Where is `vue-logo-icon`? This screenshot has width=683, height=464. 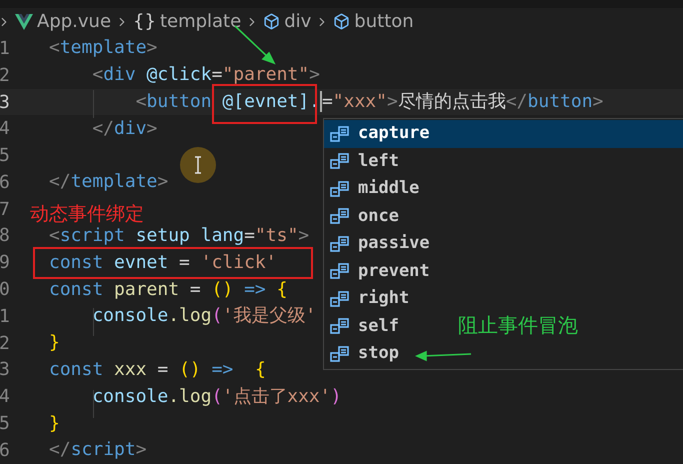
vue-logo-icon is located at coordinates (24, 22).